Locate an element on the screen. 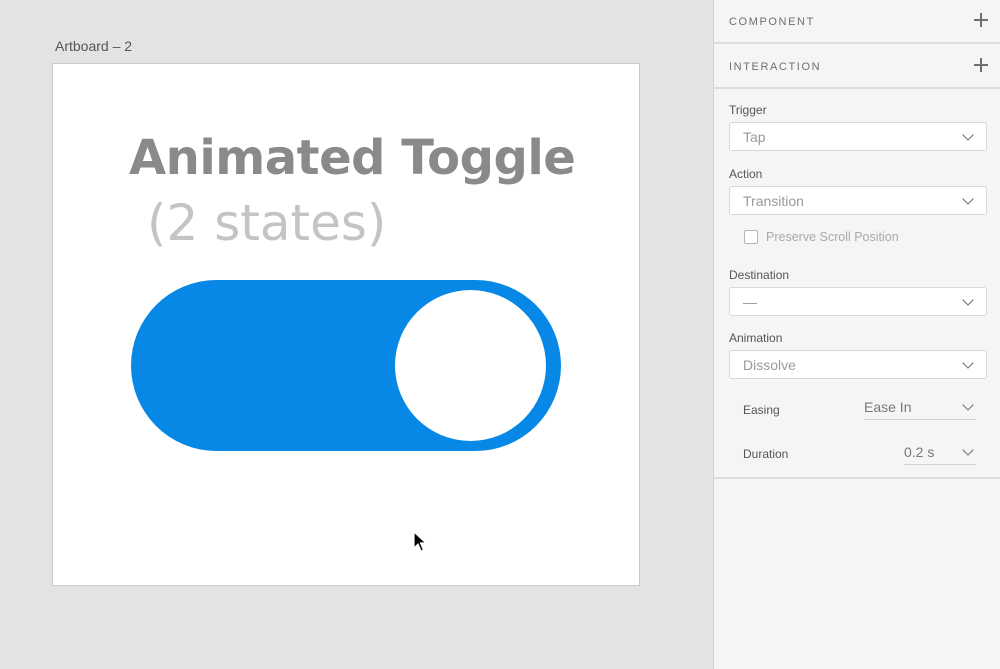 This screenshot has height=669, width=1000. animation-dropdown: Dissolve is located at coordinates (858, 364).